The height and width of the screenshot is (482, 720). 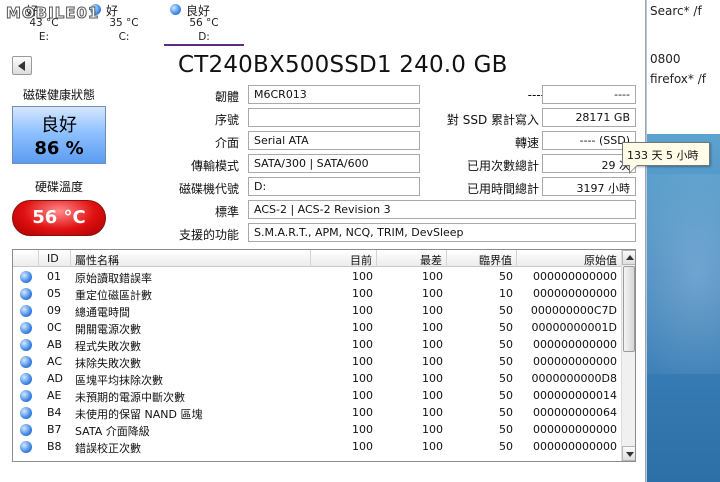 What do you see at coordinates (317, 412) in the screenshot?
I see `table-row: B4 未使用的保留 NAND 區塊 100 100 50 000000000064` at bounding box center [317, 412].